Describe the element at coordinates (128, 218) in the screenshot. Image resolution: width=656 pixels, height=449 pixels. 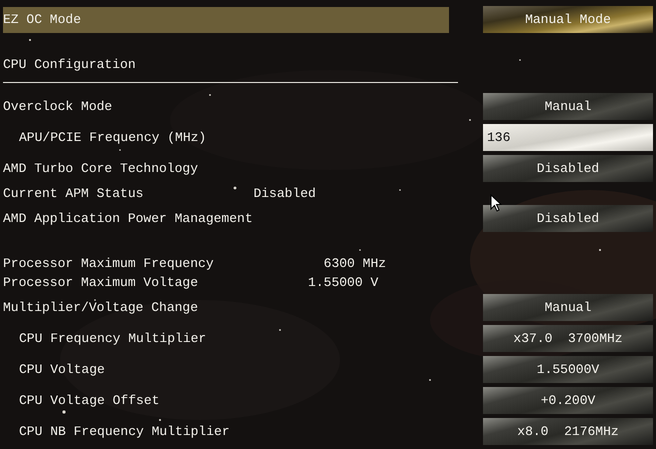
I see `setting-label: AMD Application Power Management` at that location.